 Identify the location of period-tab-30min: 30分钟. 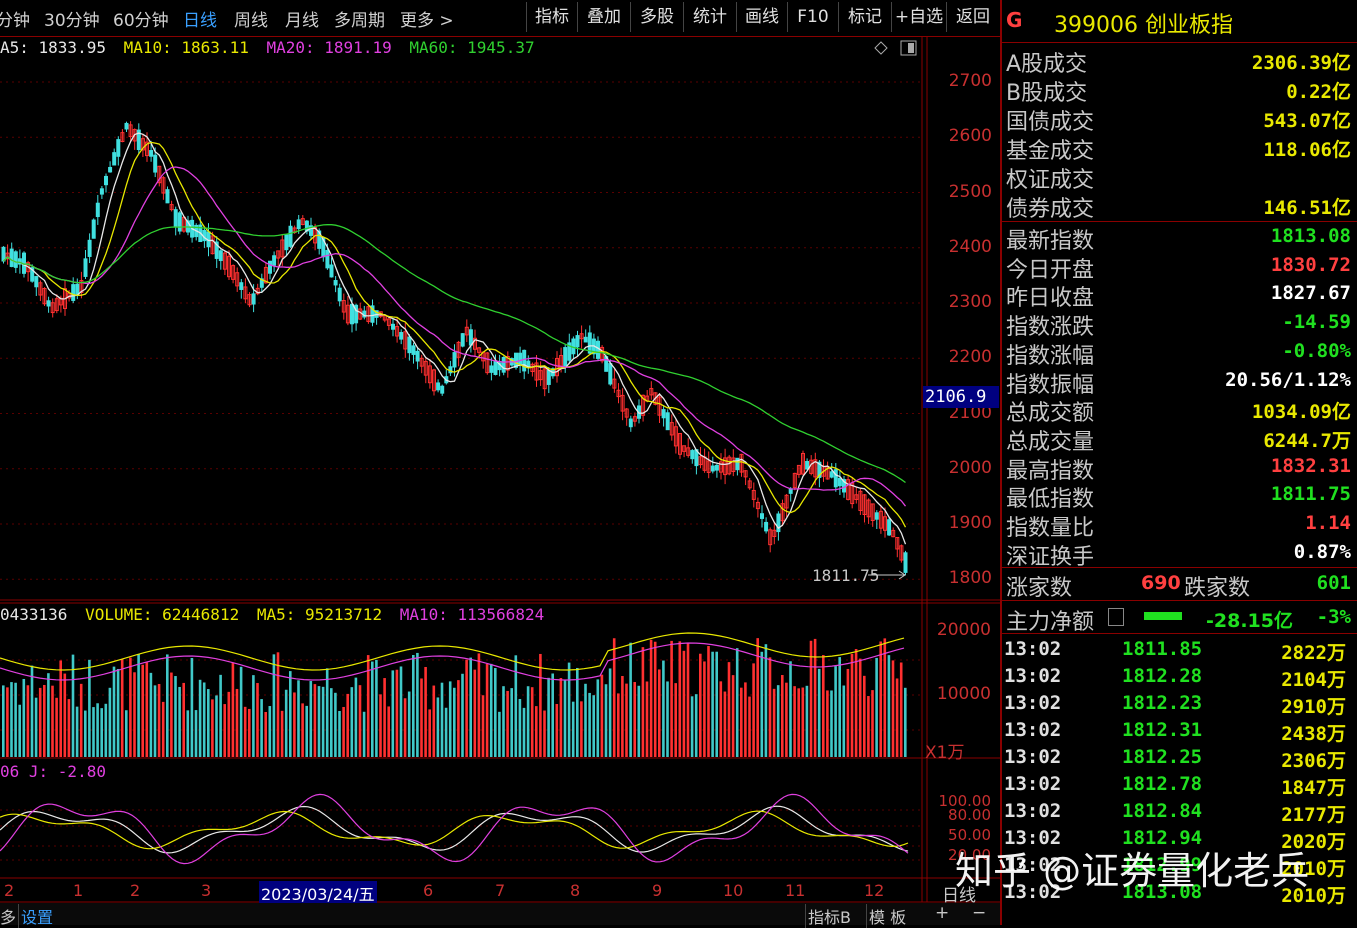
(72, 18).